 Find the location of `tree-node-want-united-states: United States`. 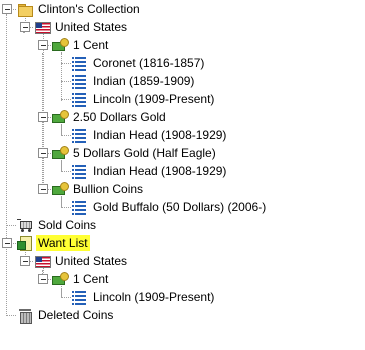

tree-node-want-united-states: United States is located at coordinates (81, 261).